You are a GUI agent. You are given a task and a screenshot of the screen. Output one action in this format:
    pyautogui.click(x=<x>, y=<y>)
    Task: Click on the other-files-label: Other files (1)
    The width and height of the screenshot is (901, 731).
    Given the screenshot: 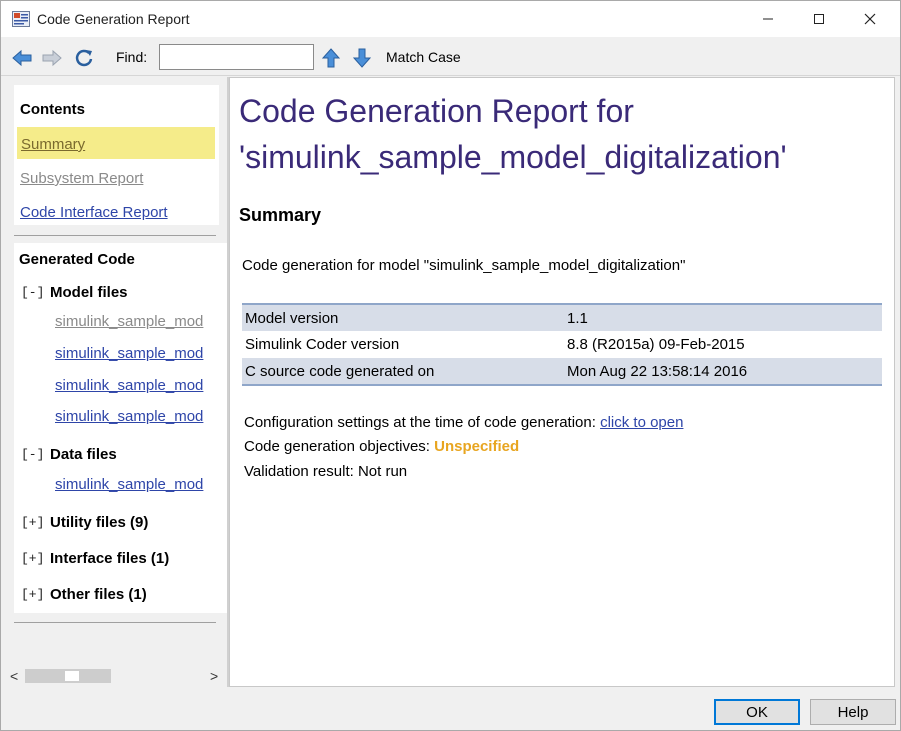 What is the action you would take?
    pyautogui.click(x=98, y=594)
    